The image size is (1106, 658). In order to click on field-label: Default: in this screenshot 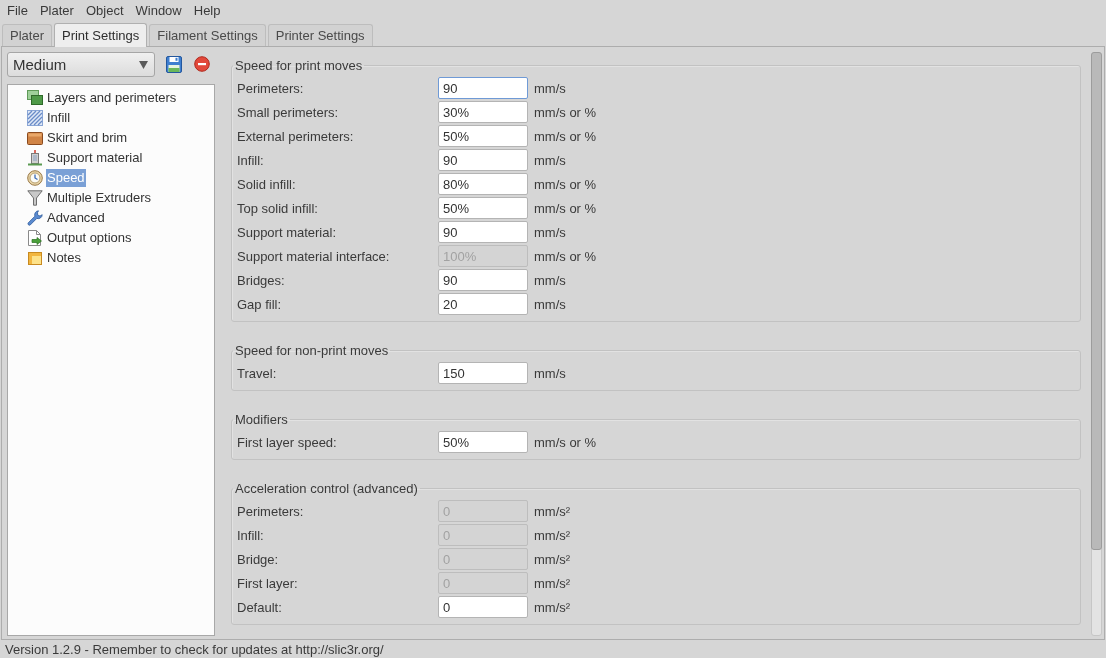, I will do `click(260, 607)`.